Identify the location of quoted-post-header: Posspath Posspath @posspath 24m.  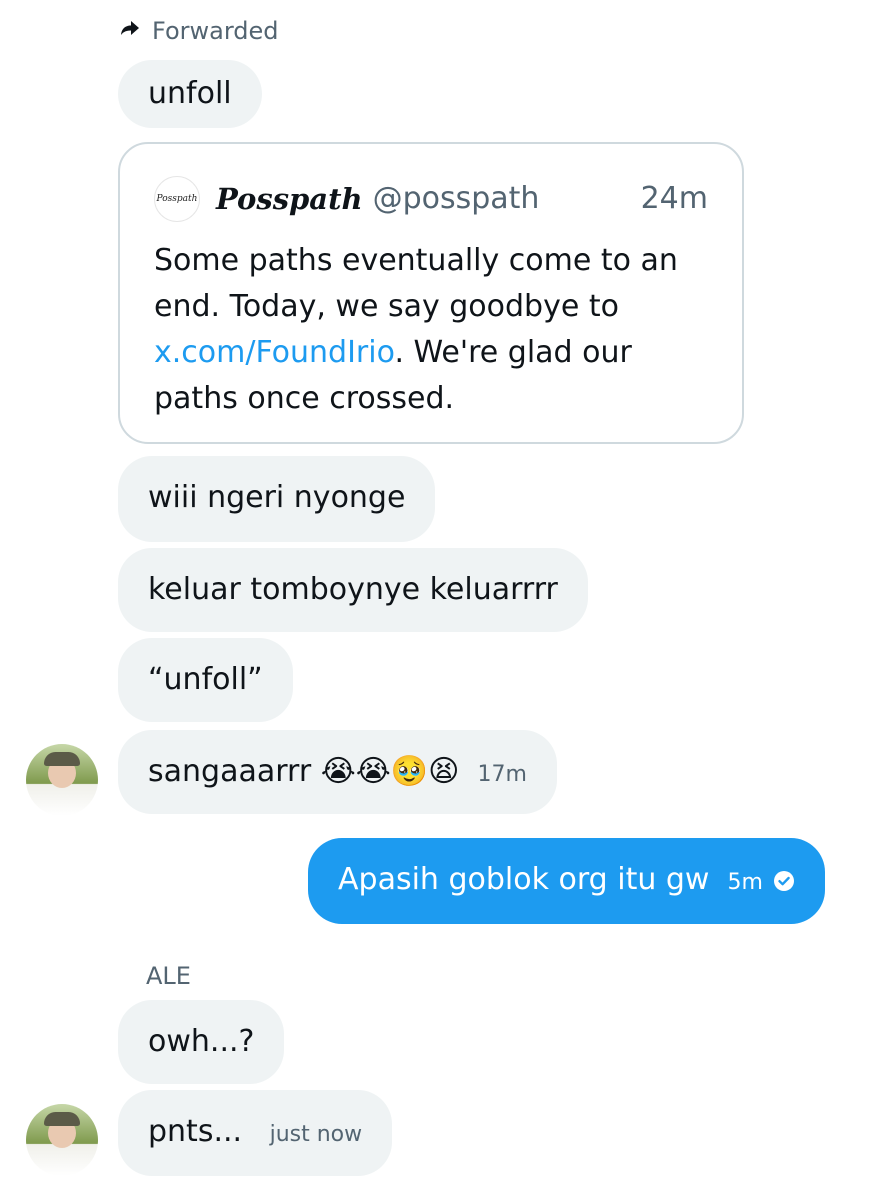
(431, 199).